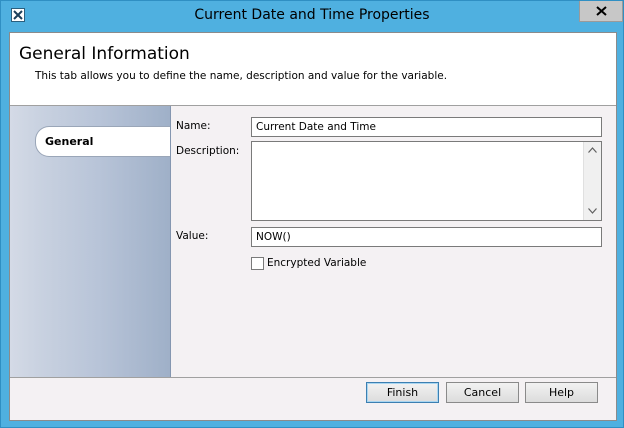 This screenshot has height=428, width=624. Describe the element at coordinates (592, 181) in the screenshot. I see `description-scrollbar` at that location.